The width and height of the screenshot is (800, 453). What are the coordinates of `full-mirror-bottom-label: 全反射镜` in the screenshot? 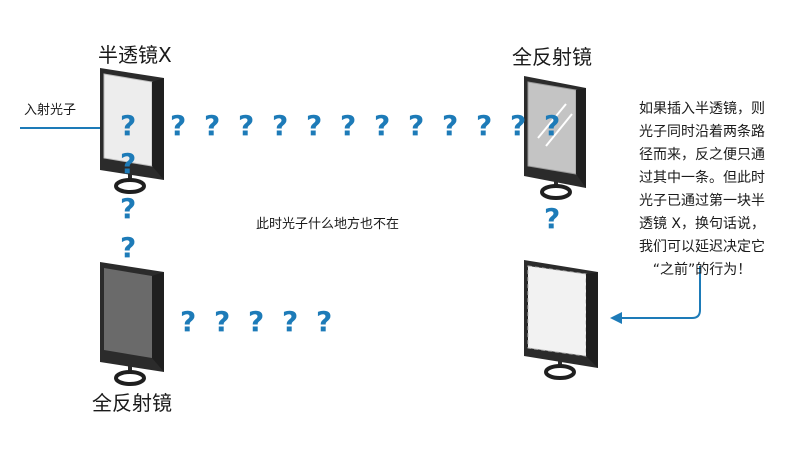 It's located at (132, 403).